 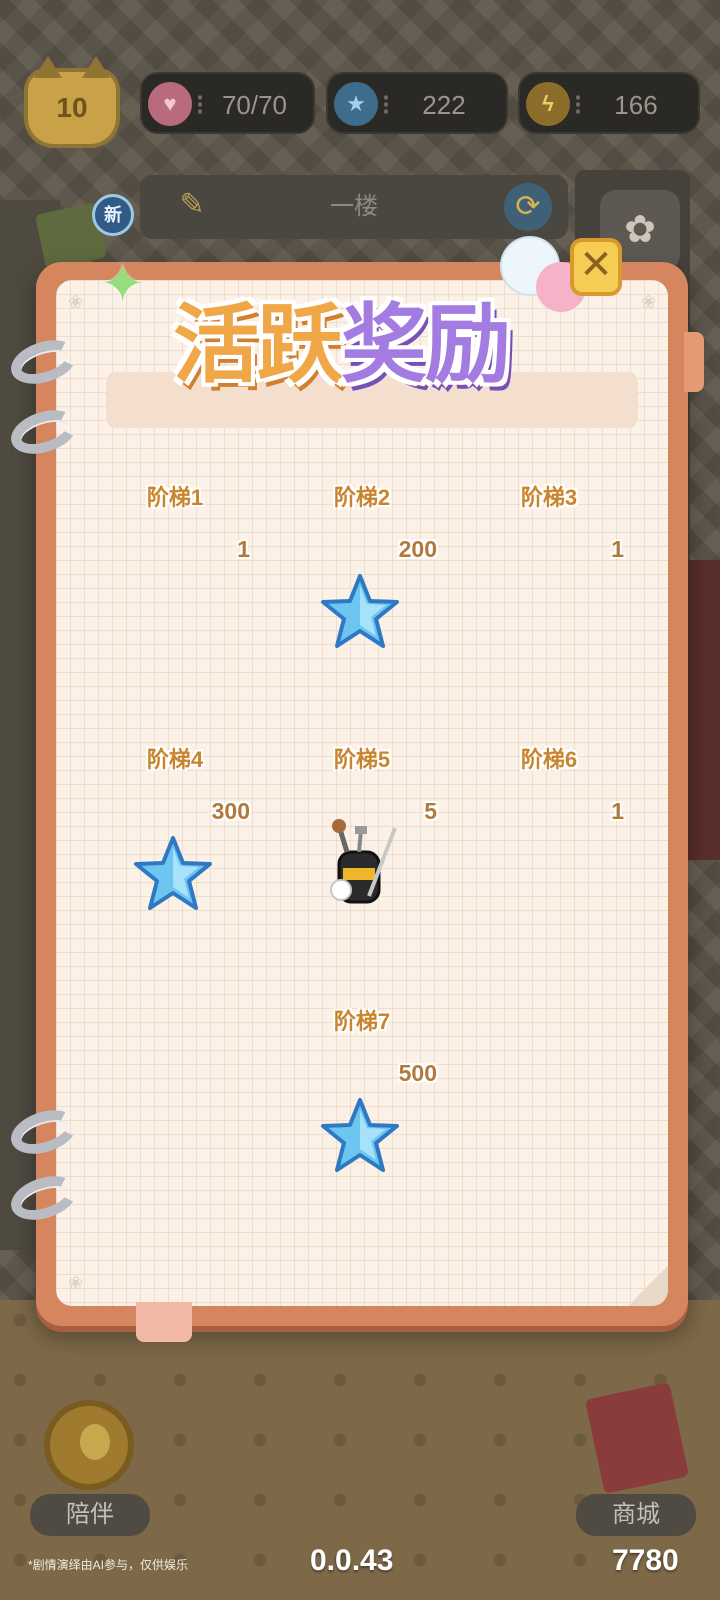 What do you see at coordinates (354, 207) in the screenshot?
I see `floor-bar: ✎ 一楼 ⟳` at bounding box center [354, 207].